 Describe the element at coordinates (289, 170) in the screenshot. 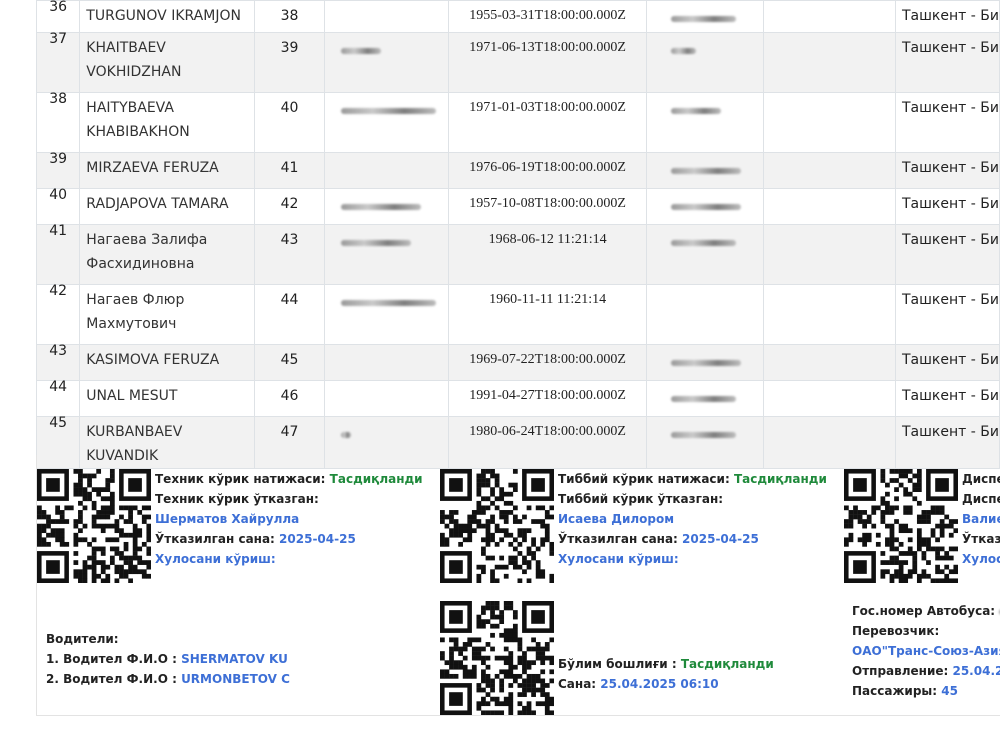

I see `seat-number-cell: 41` at that location.